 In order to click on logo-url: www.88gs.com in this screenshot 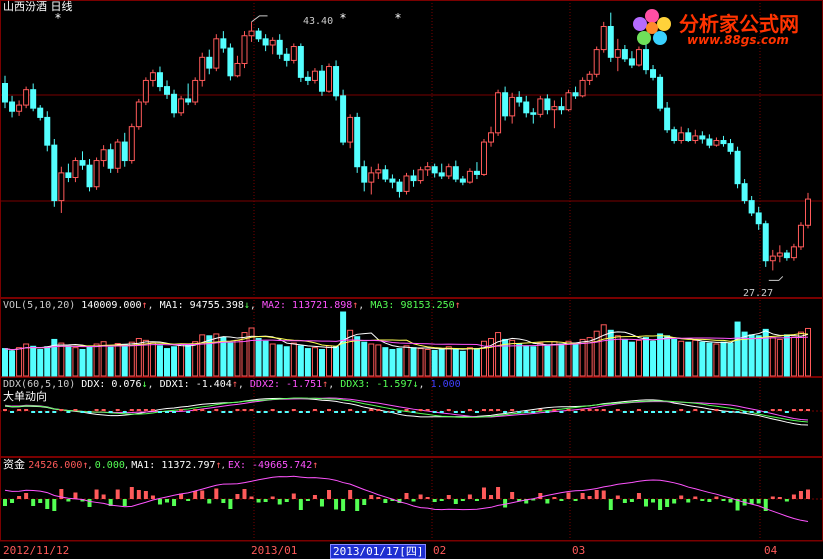, I will do `click(738, 40)`.